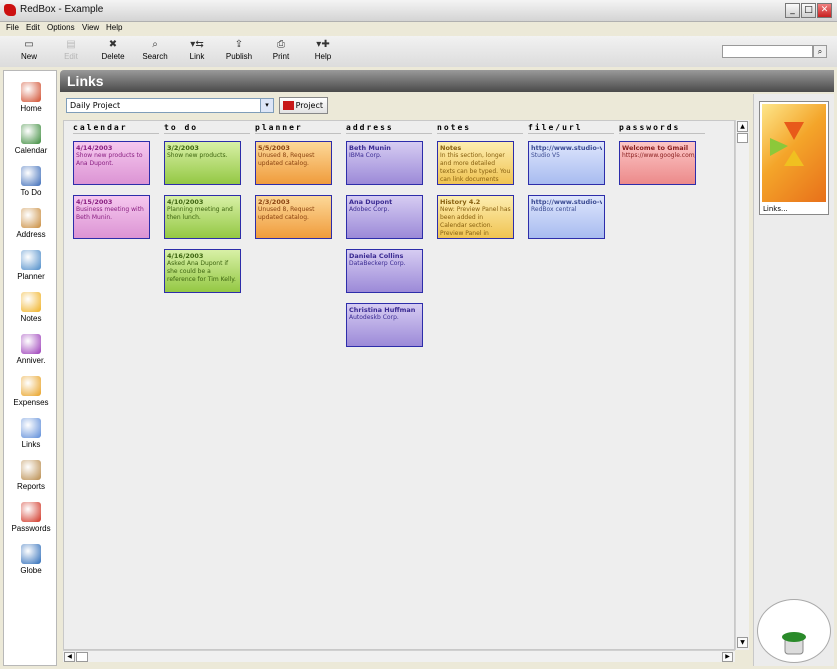 The image size is (837, 669). Describe the element at coordinates (369, 209) in the screenshot. I see `card-body: Adobec Corp.` at that location.